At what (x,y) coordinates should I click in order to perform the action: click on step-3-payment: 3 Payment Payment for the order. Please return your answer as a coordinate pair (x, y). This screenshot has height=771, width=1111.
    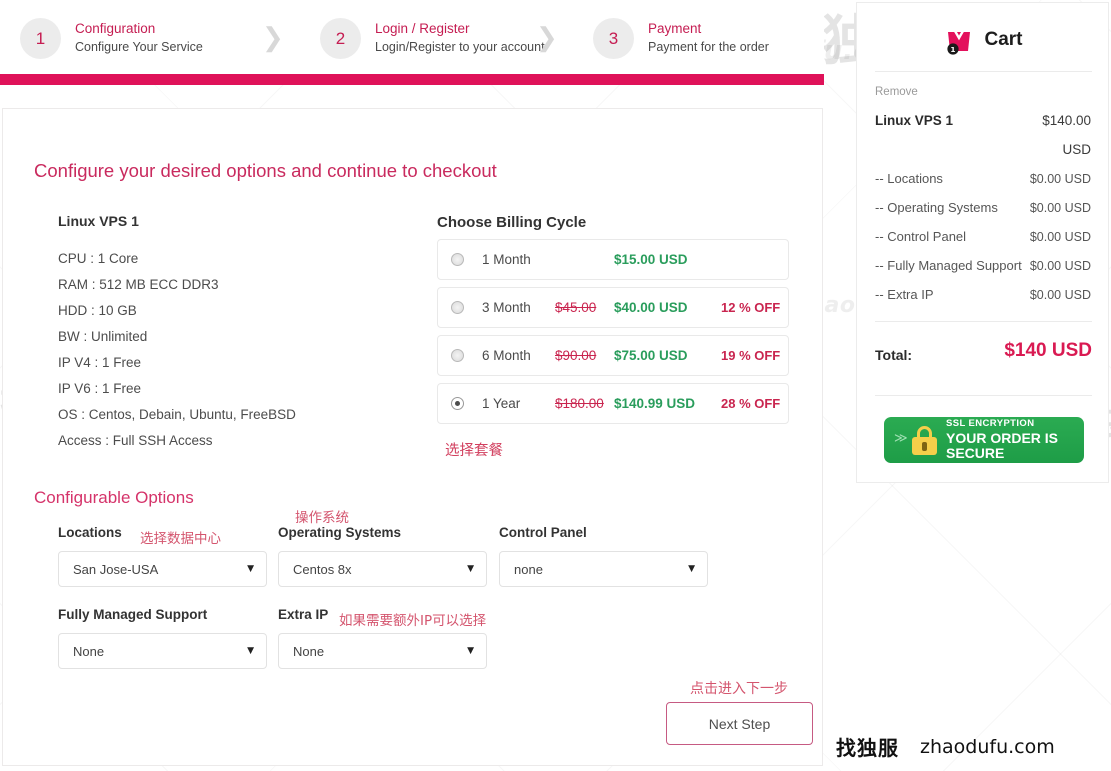
    Looking at the image, I should click on (681, 38).